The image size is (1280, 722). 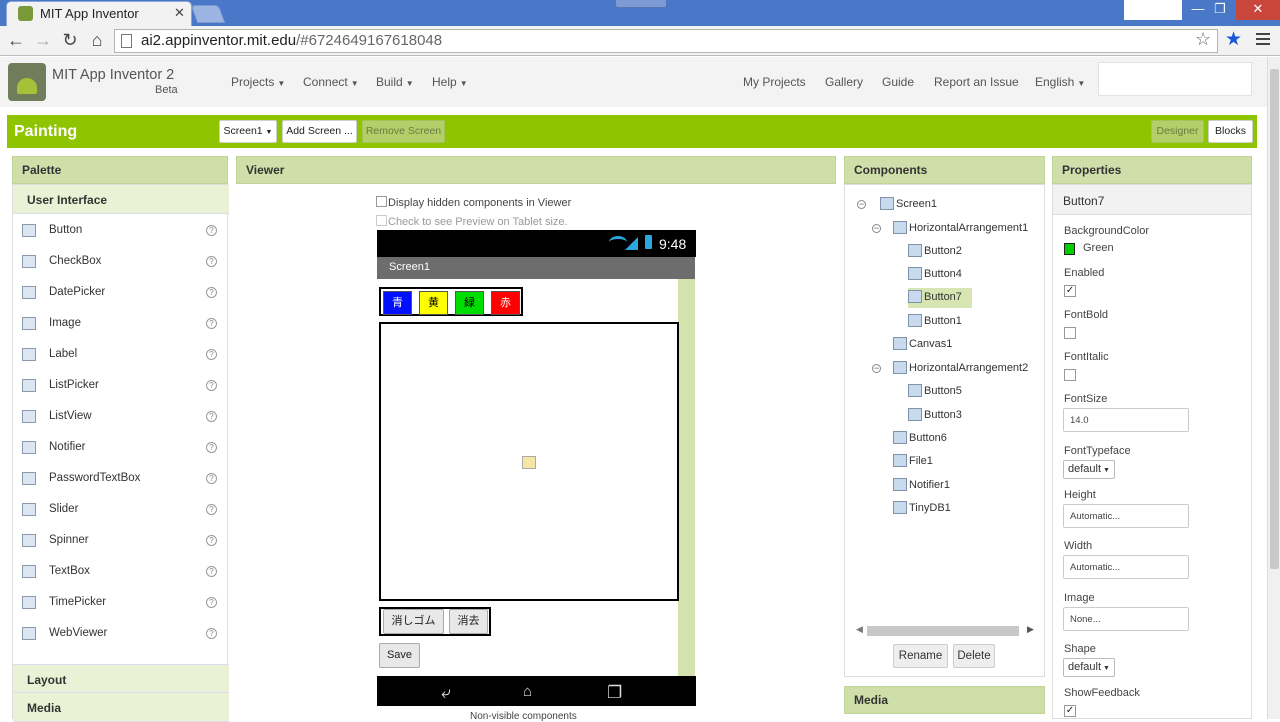 What do you see at coordinates (943, 631) in the screenshot?
I see `scroll-track` at bounding box center [943, 631].